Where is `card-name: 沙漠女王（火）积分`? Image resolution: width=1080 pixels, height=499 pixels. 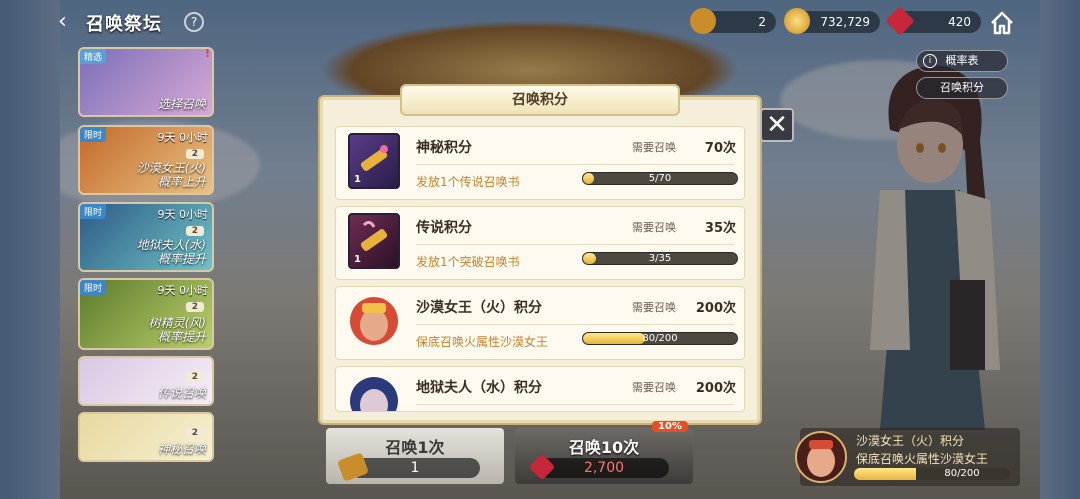
card-name: 沙漠女王（火）积分 is located at coordinates (479, 308).